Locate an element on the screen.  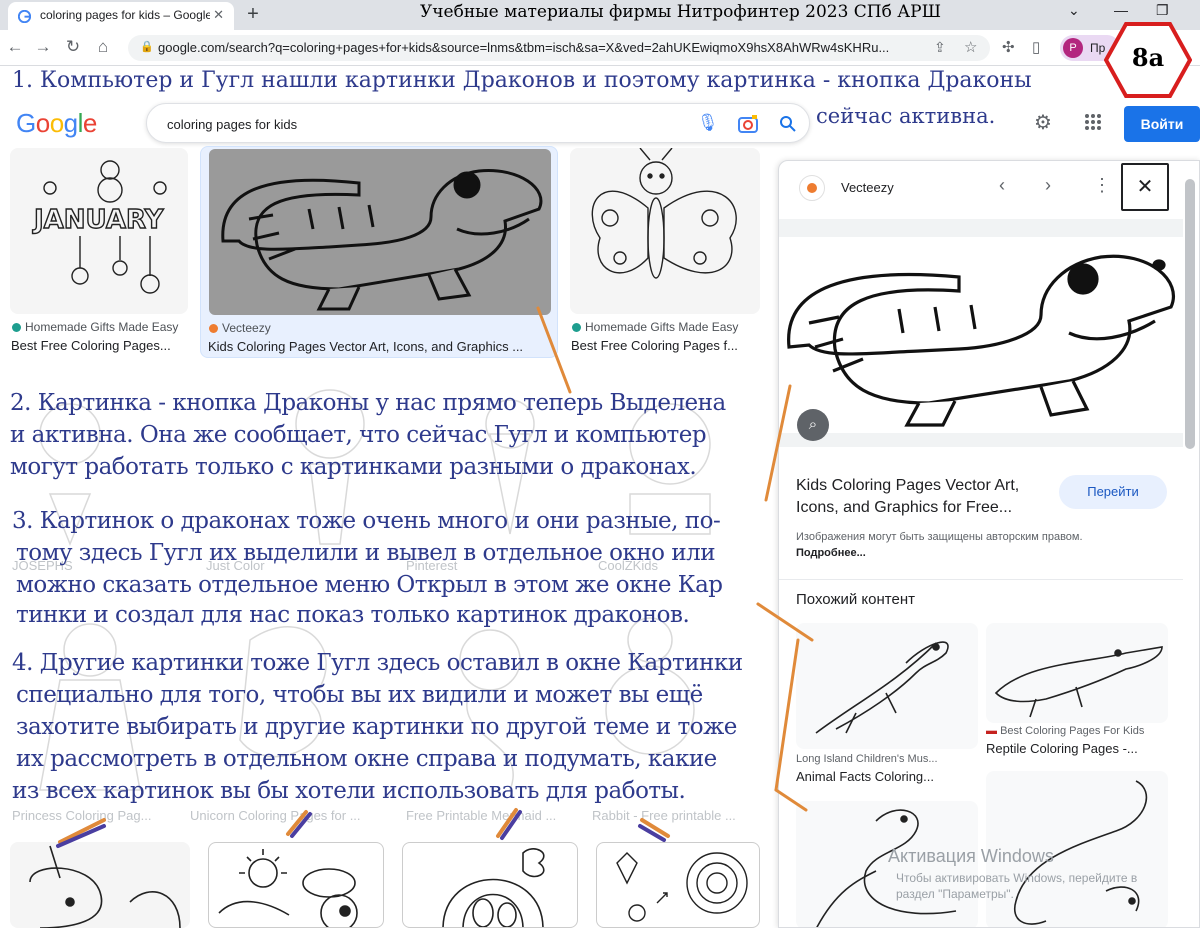
search-box: 🎙 is located at coordinates (478, 123).